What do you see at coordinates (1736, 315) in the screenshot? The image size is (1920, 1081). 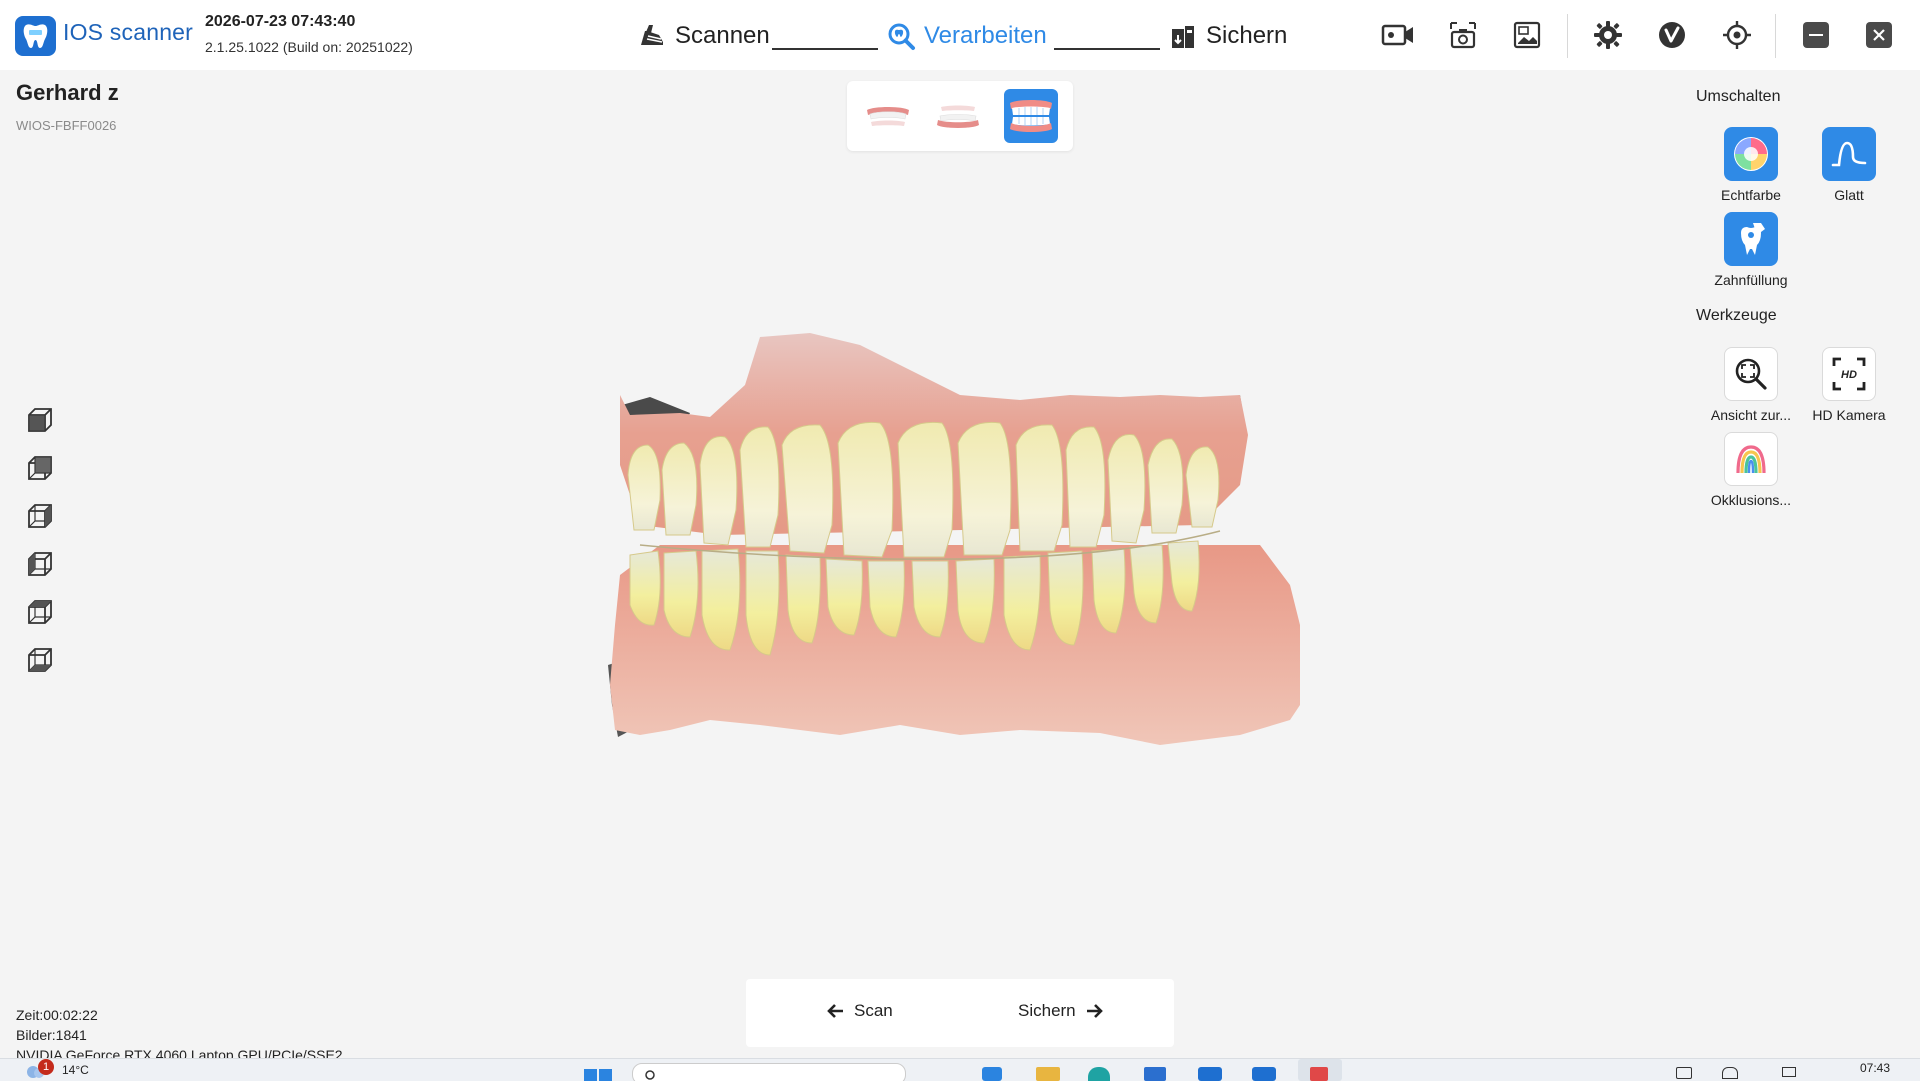 I see `tools-heading: Werkzeuge` at bounding box center [1736, 315].